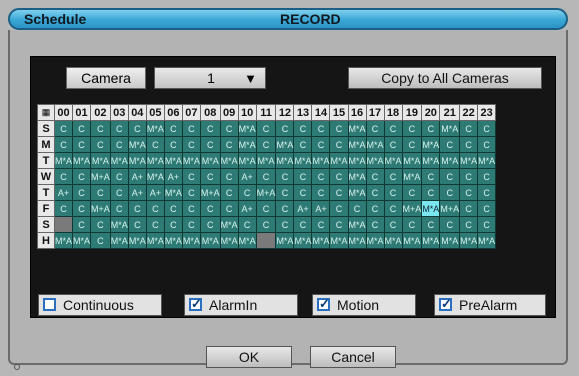 The width and height of the screenshot is (579, 376). I want to click on hour-header: 23, so click(487, 112).